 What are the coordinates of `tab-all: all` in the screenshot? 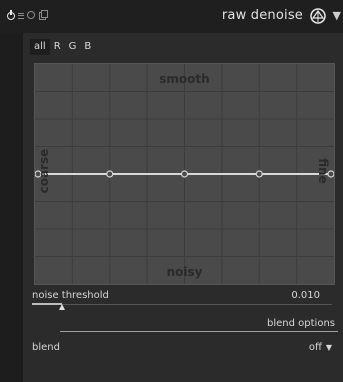 It's located at (40, 47).